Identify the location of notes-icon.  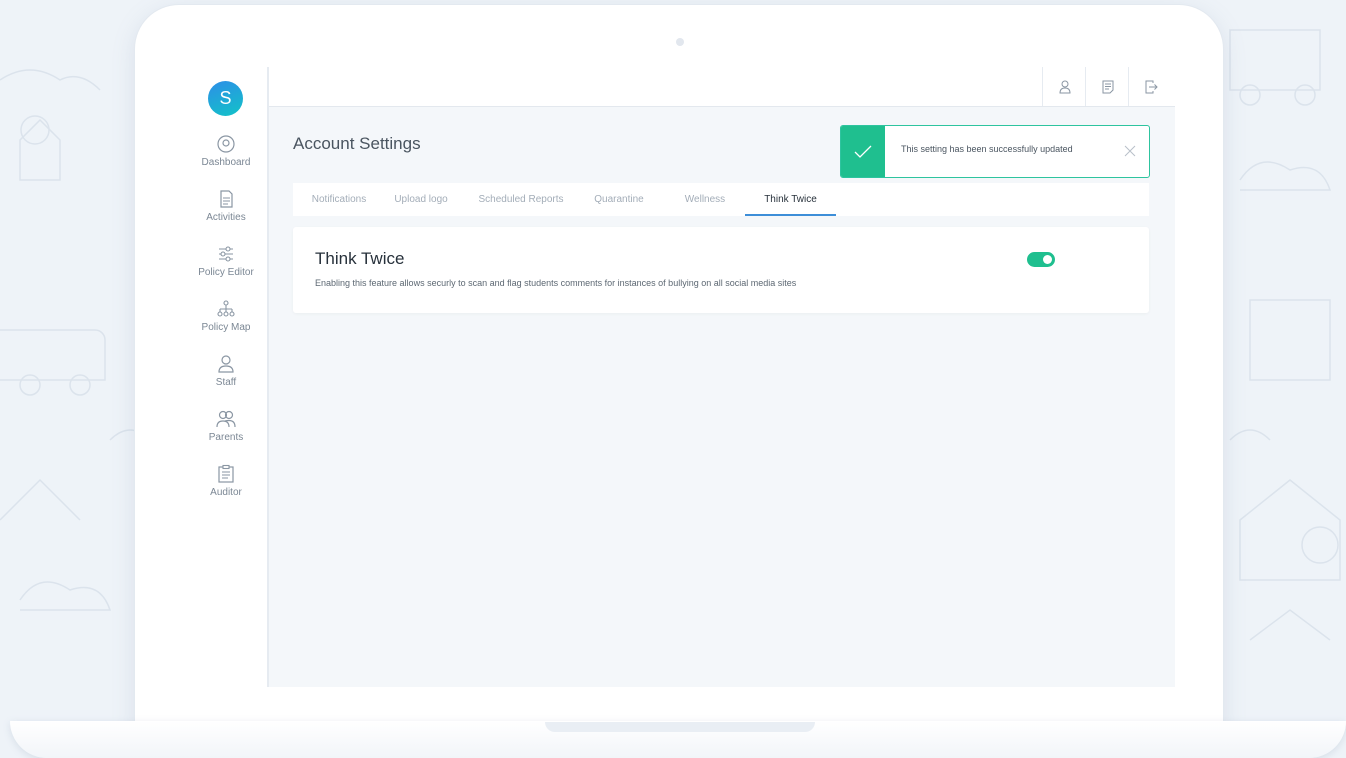
(1107, 86).